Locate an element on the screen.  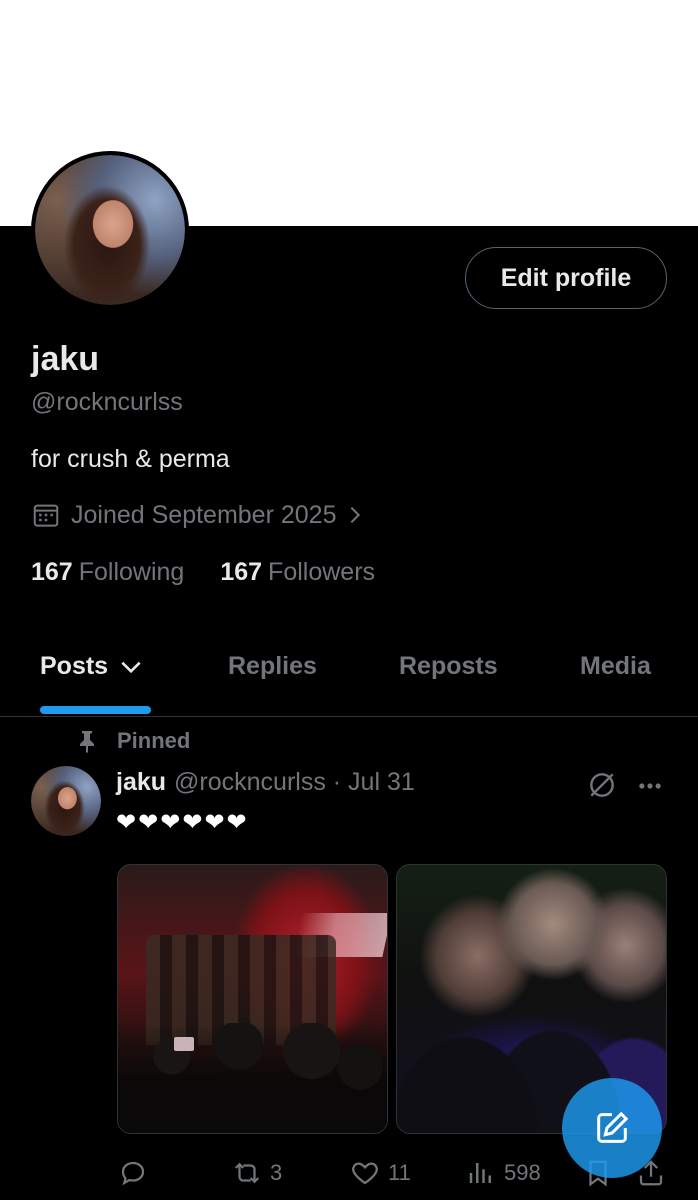
post-avatar-photo is located at coordinates (66, 801).